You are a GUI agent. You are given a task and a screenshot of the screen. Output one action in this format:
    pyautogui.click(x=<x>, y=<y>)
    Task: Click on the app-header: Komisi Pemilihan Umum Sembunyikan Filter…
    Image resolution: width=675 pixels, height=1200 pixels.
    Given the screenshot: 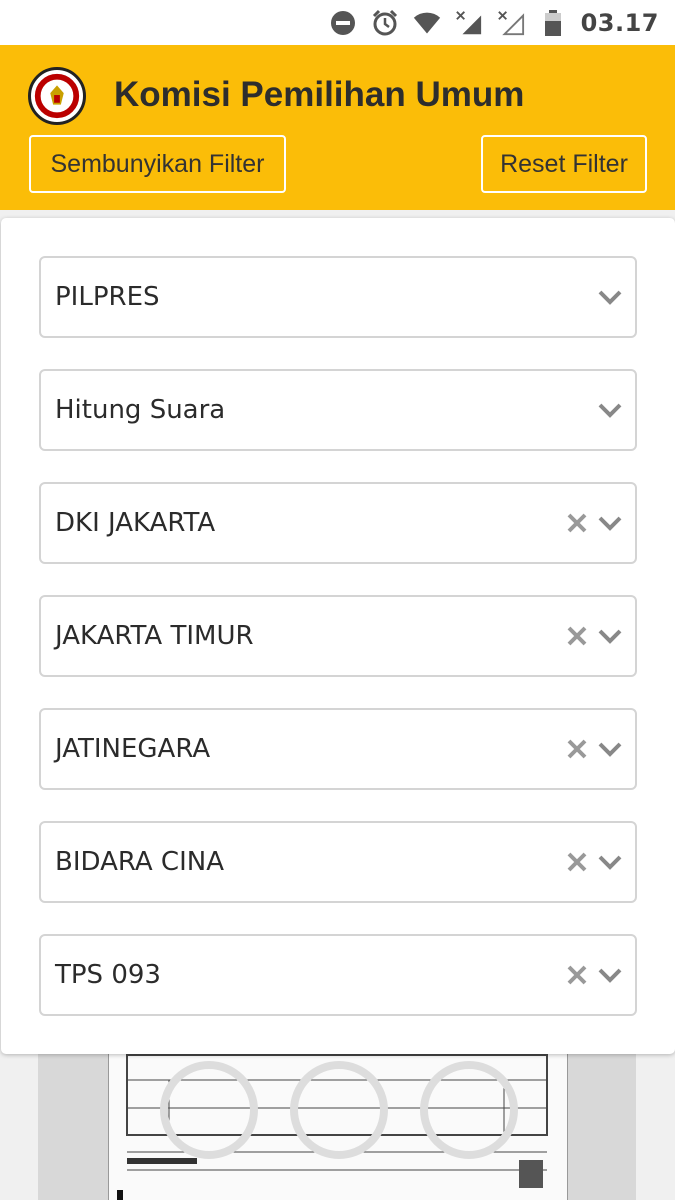 What is the action you would take?
    pyautogui.click(x=337, y=127)
    